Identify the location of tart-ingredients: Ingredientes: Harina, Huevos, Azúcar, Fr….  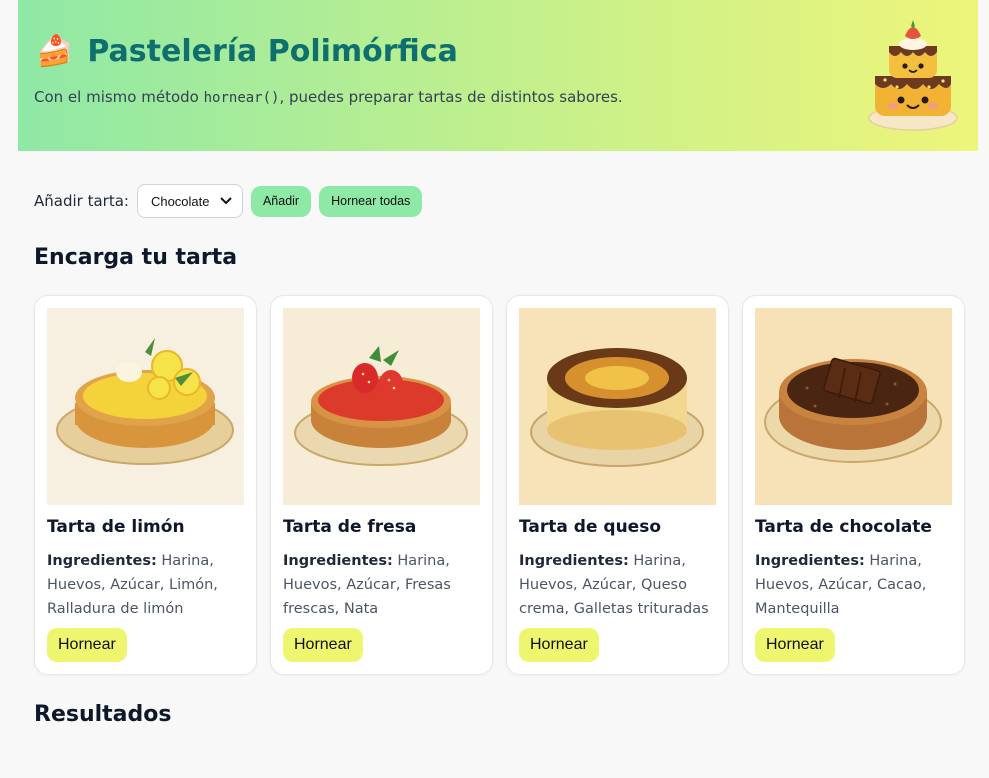
(381, 585).